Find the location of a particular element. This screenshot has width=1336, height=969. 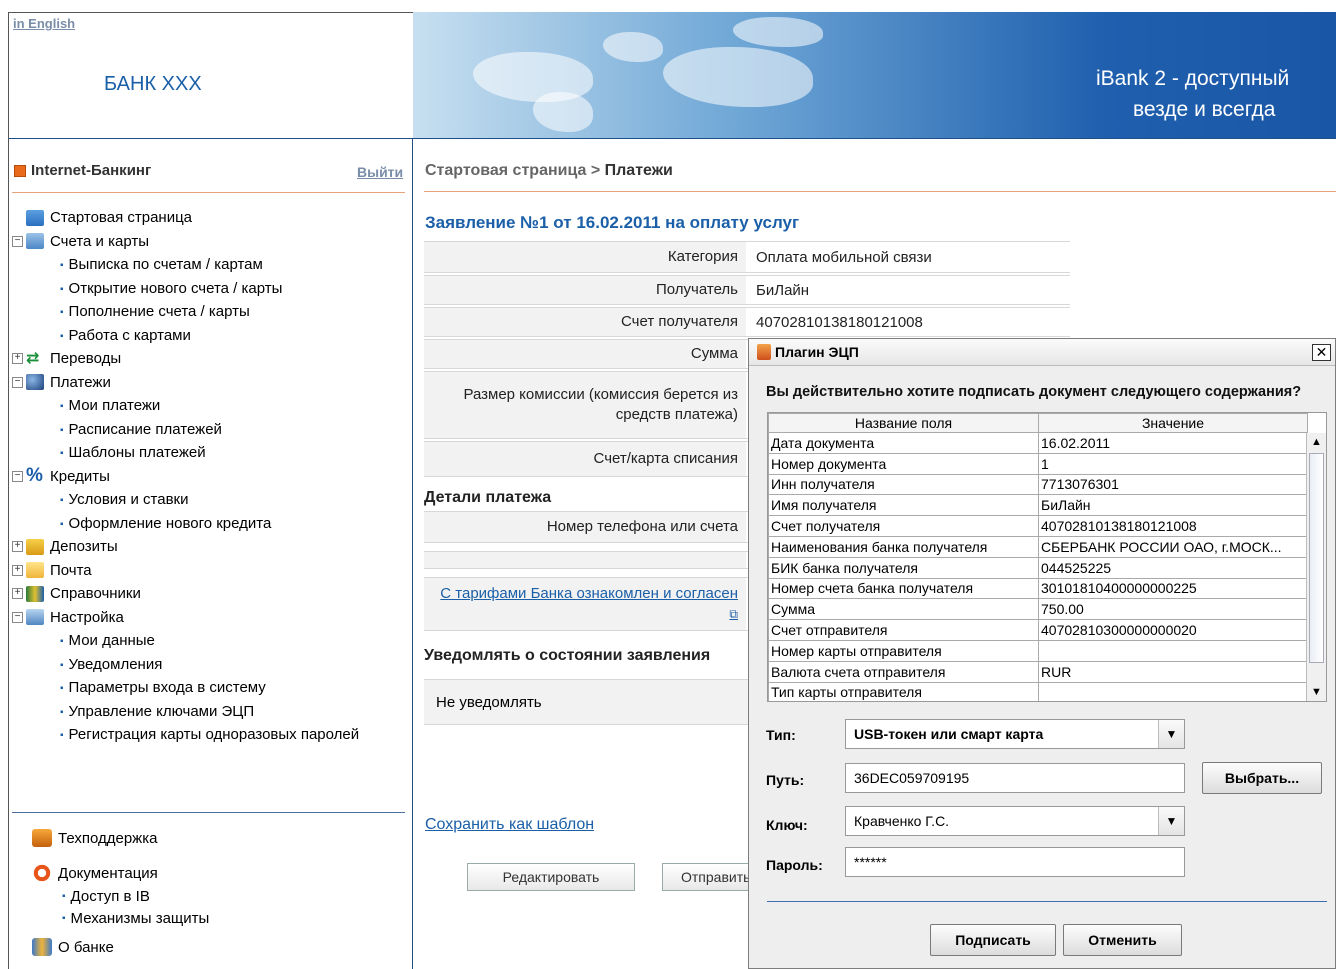

sidebar-item-label: Управление ключами ЭЦП is located at coordinates (161, 711).